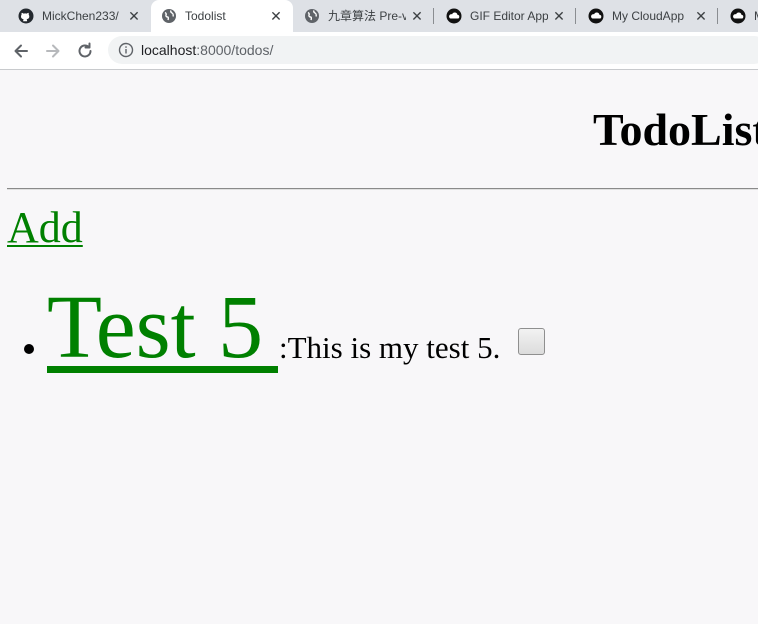 This screenshot has height=624, width=758. I want to click on url-text: localhost:8000/todos/, so click(207, 50).